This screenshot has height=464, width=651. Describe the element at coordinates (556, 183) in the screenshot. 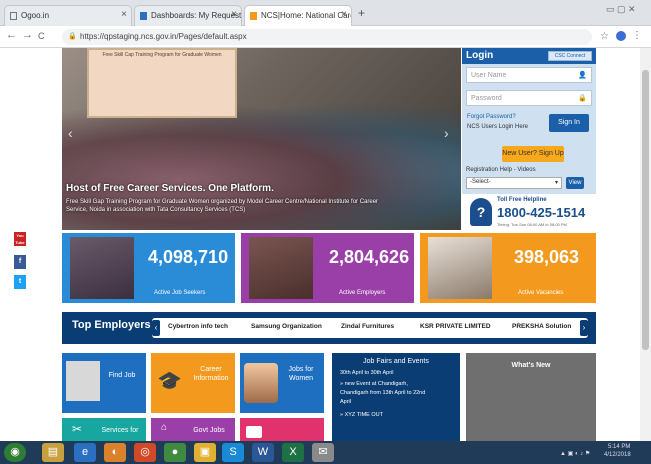

I see `chevron-down-icon: ▾` at that location.